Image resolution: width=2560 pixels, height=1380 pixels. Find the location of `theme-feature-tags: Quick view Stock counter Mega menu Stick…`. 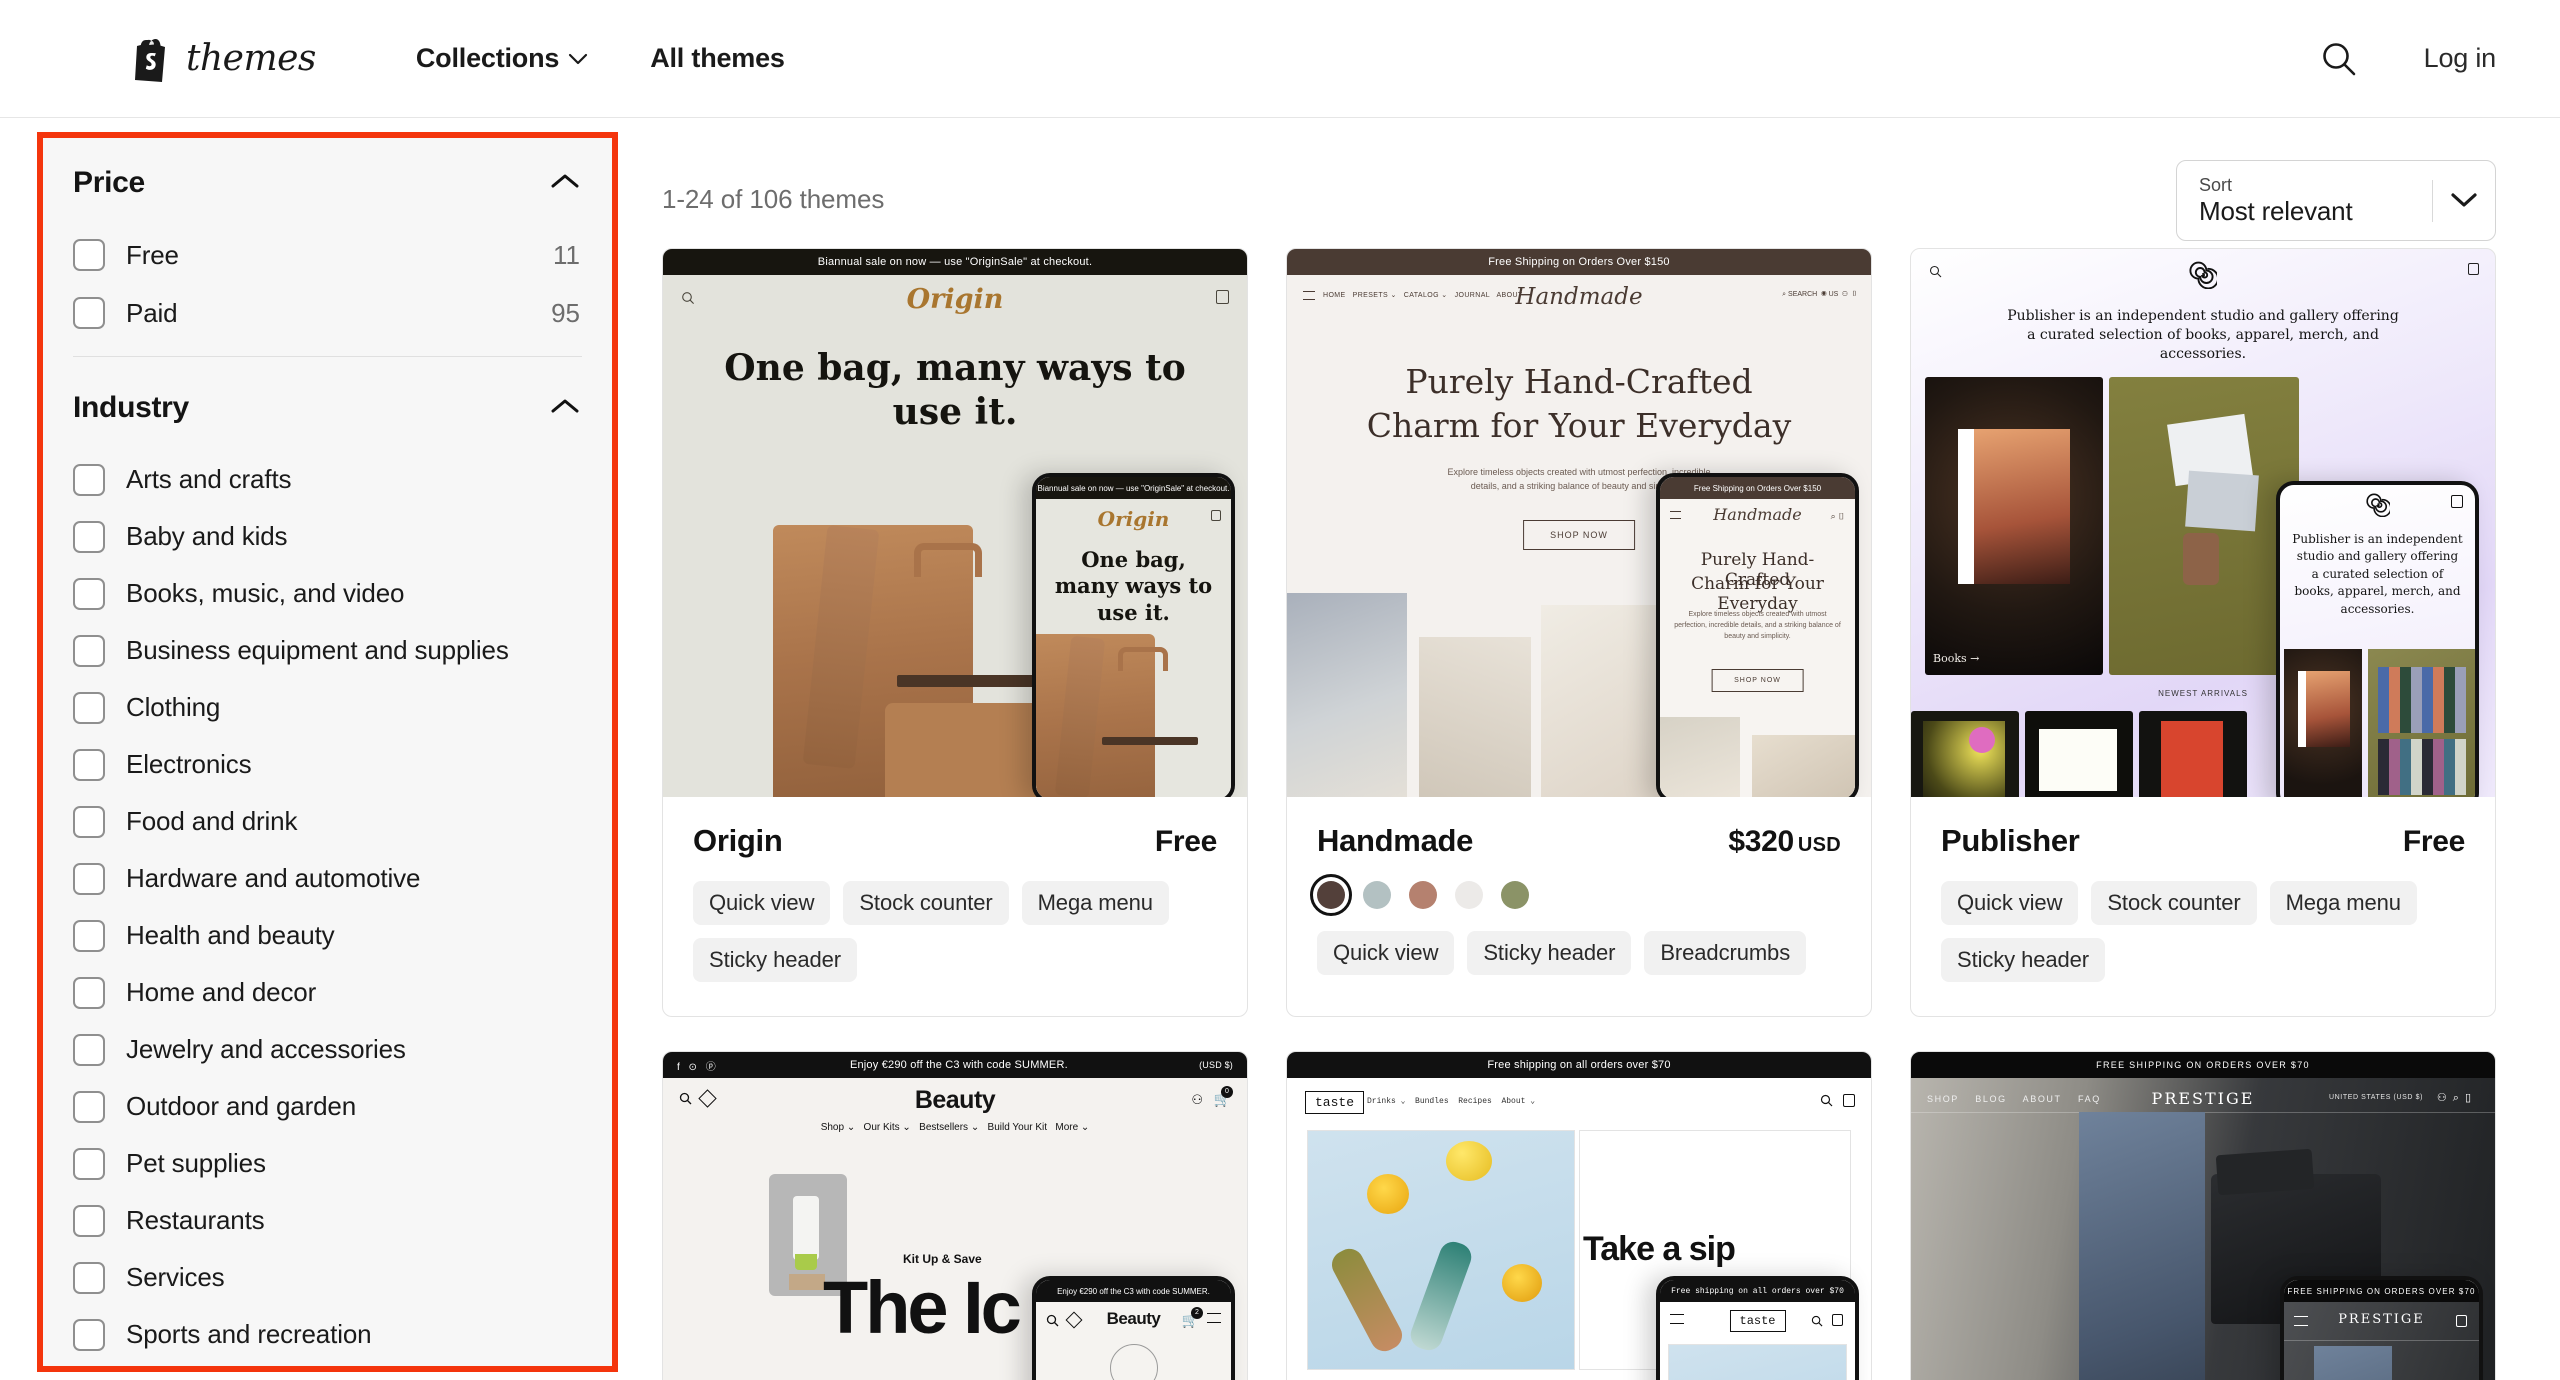

theme-feature-tags: Quick view Stock counter Mega menu Stick… is located at coordinates (2203, 931).